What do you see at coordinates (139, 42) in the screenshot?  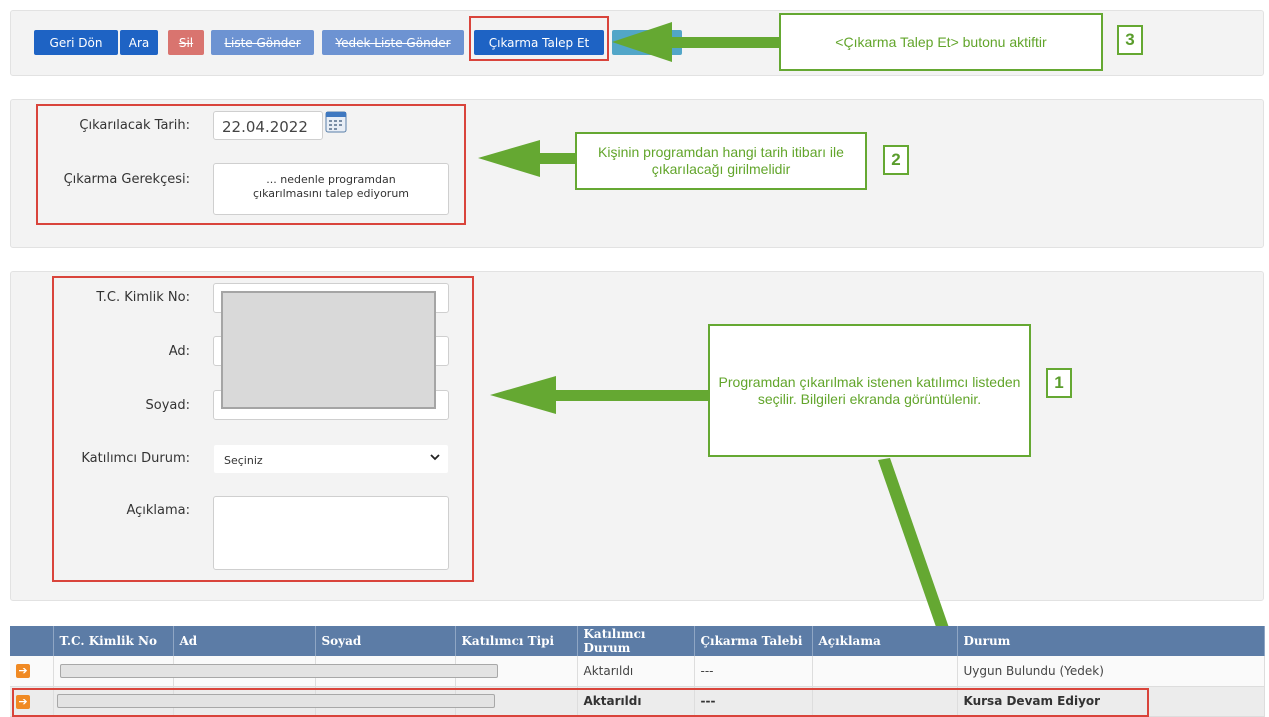 I see `search-button: Ara` at bounding box center [139, 42].